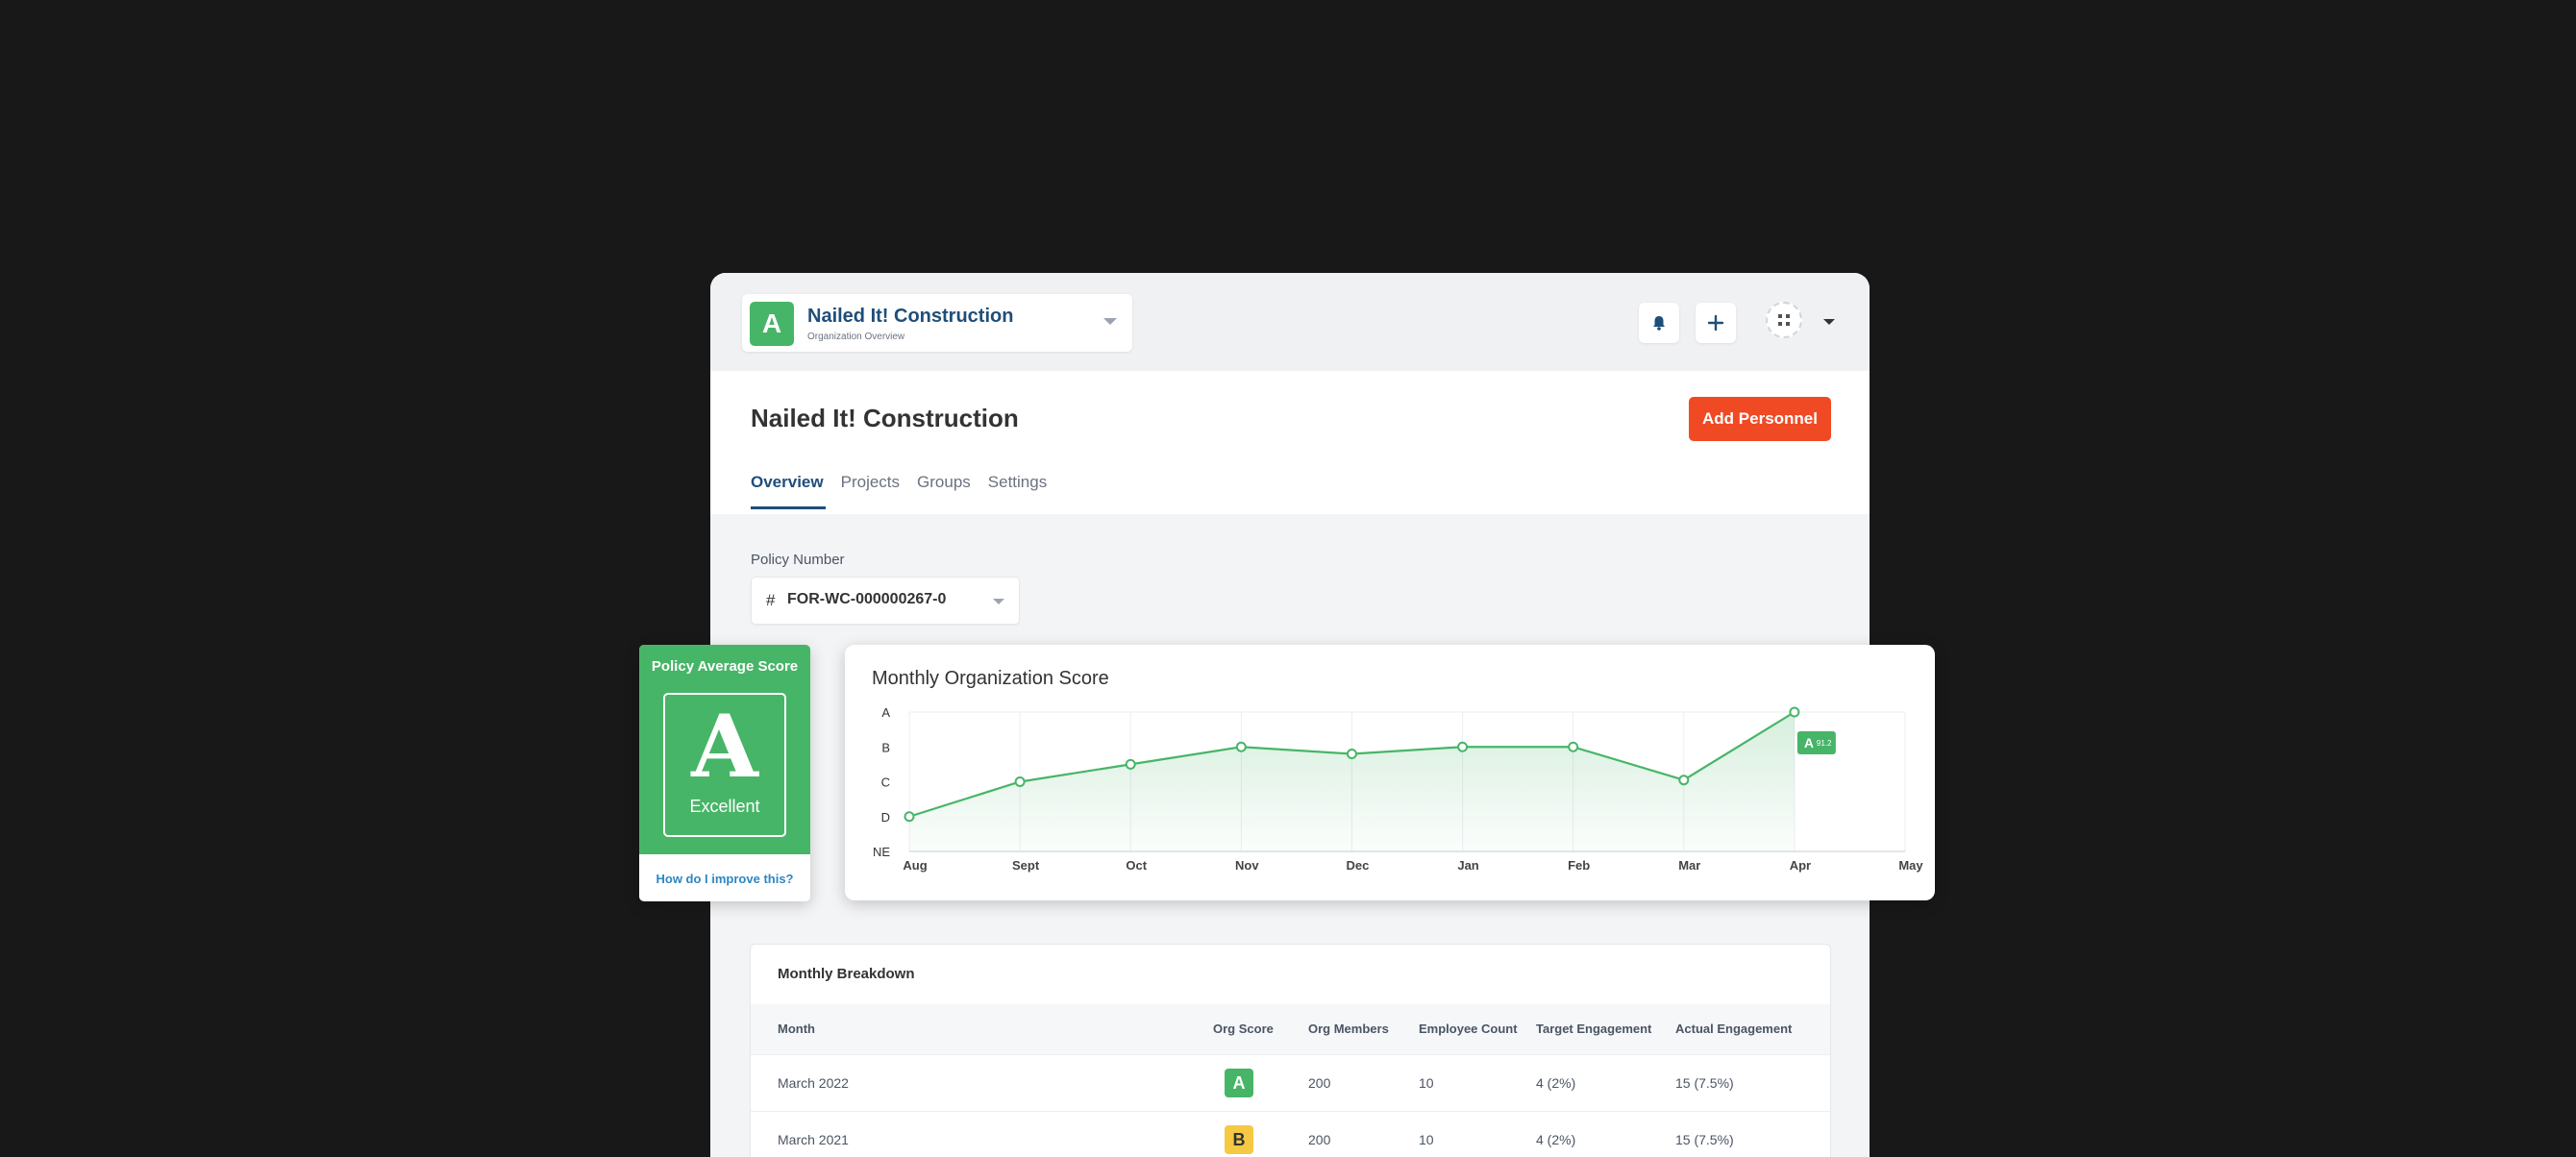 The width and height of the screenshot is (2576, 1157). Describe the element at coordinates (725, 666) in the screenshot. I see `score-card-title: Policy Average Score` at that location.